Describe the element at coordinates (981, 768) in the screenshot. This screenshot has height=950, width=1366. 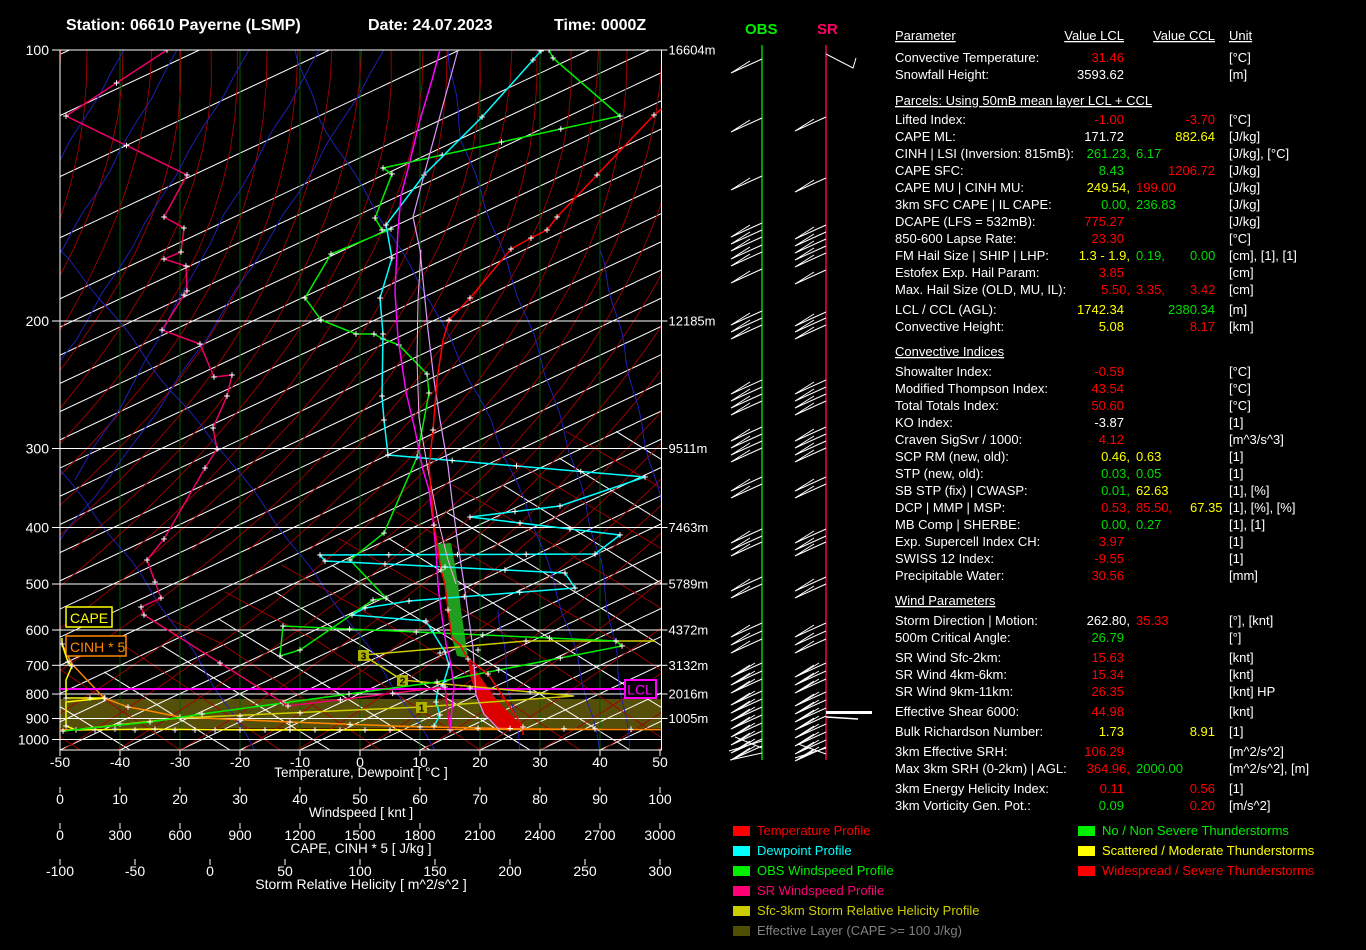
I see `svg-text: Max 3km SRH (0-2km) | AGL:` at that location.